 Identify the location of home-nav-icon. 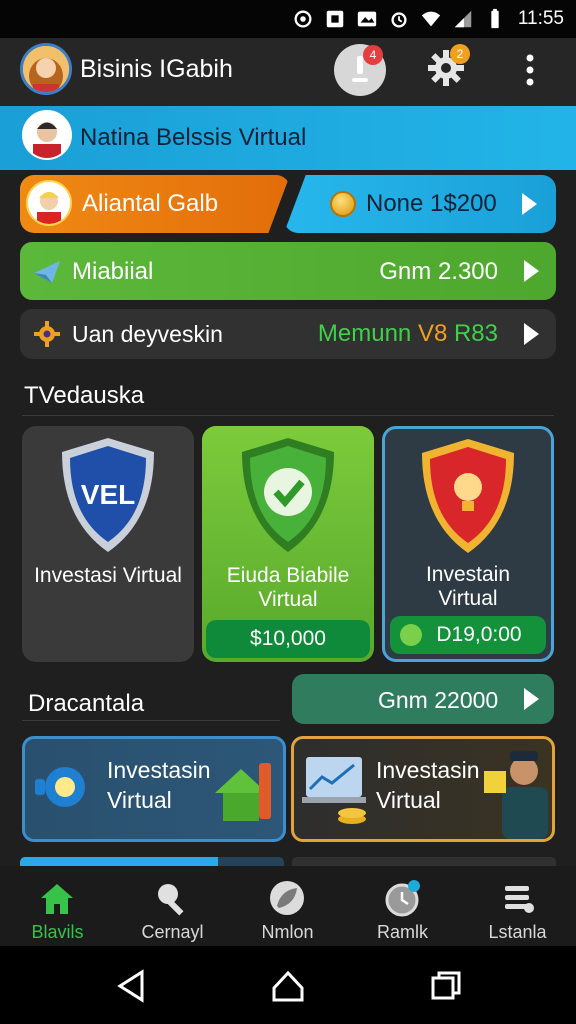
(288, 986).